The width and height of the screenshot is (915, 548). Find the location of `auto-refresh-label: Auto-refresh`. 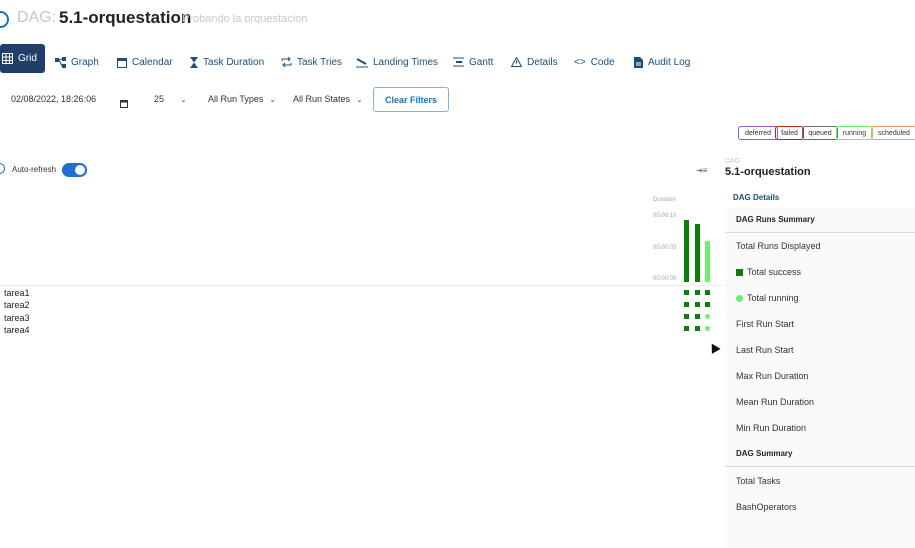

auto-refresh-label: Auto-refresh is located at coordinates (34, 169).